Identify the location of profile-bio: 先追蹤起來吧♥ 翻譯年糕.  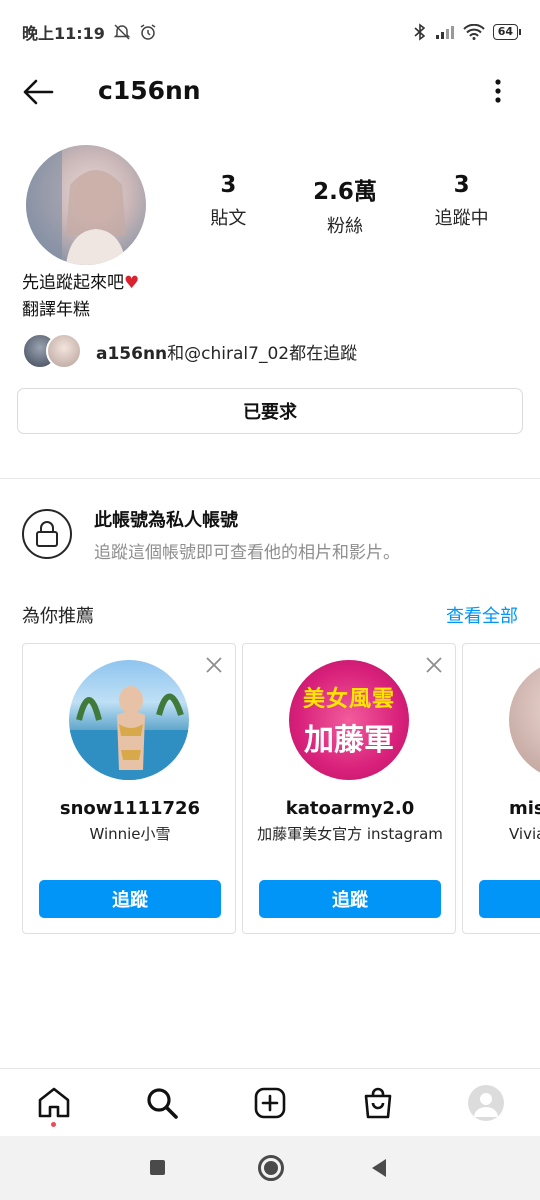
(80, 297).